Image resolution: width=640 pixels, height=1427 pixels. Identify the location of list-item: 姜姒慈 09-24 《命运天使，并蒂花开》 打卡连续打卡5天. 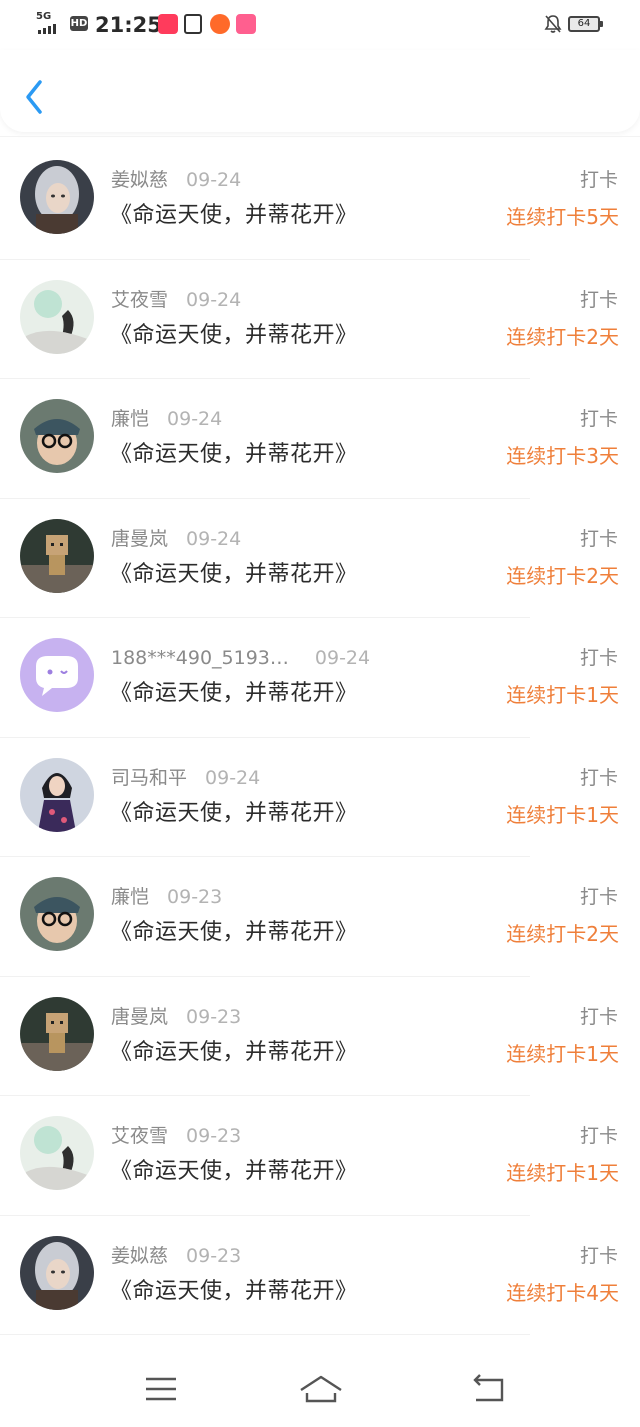
(320, 198).